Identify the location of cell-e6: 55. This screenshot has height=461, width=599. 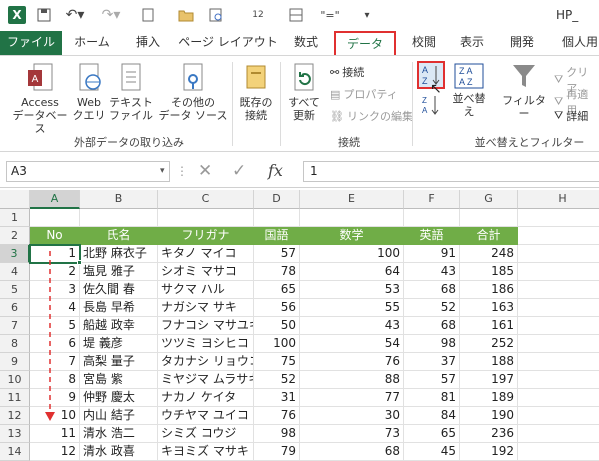
(352, 308).